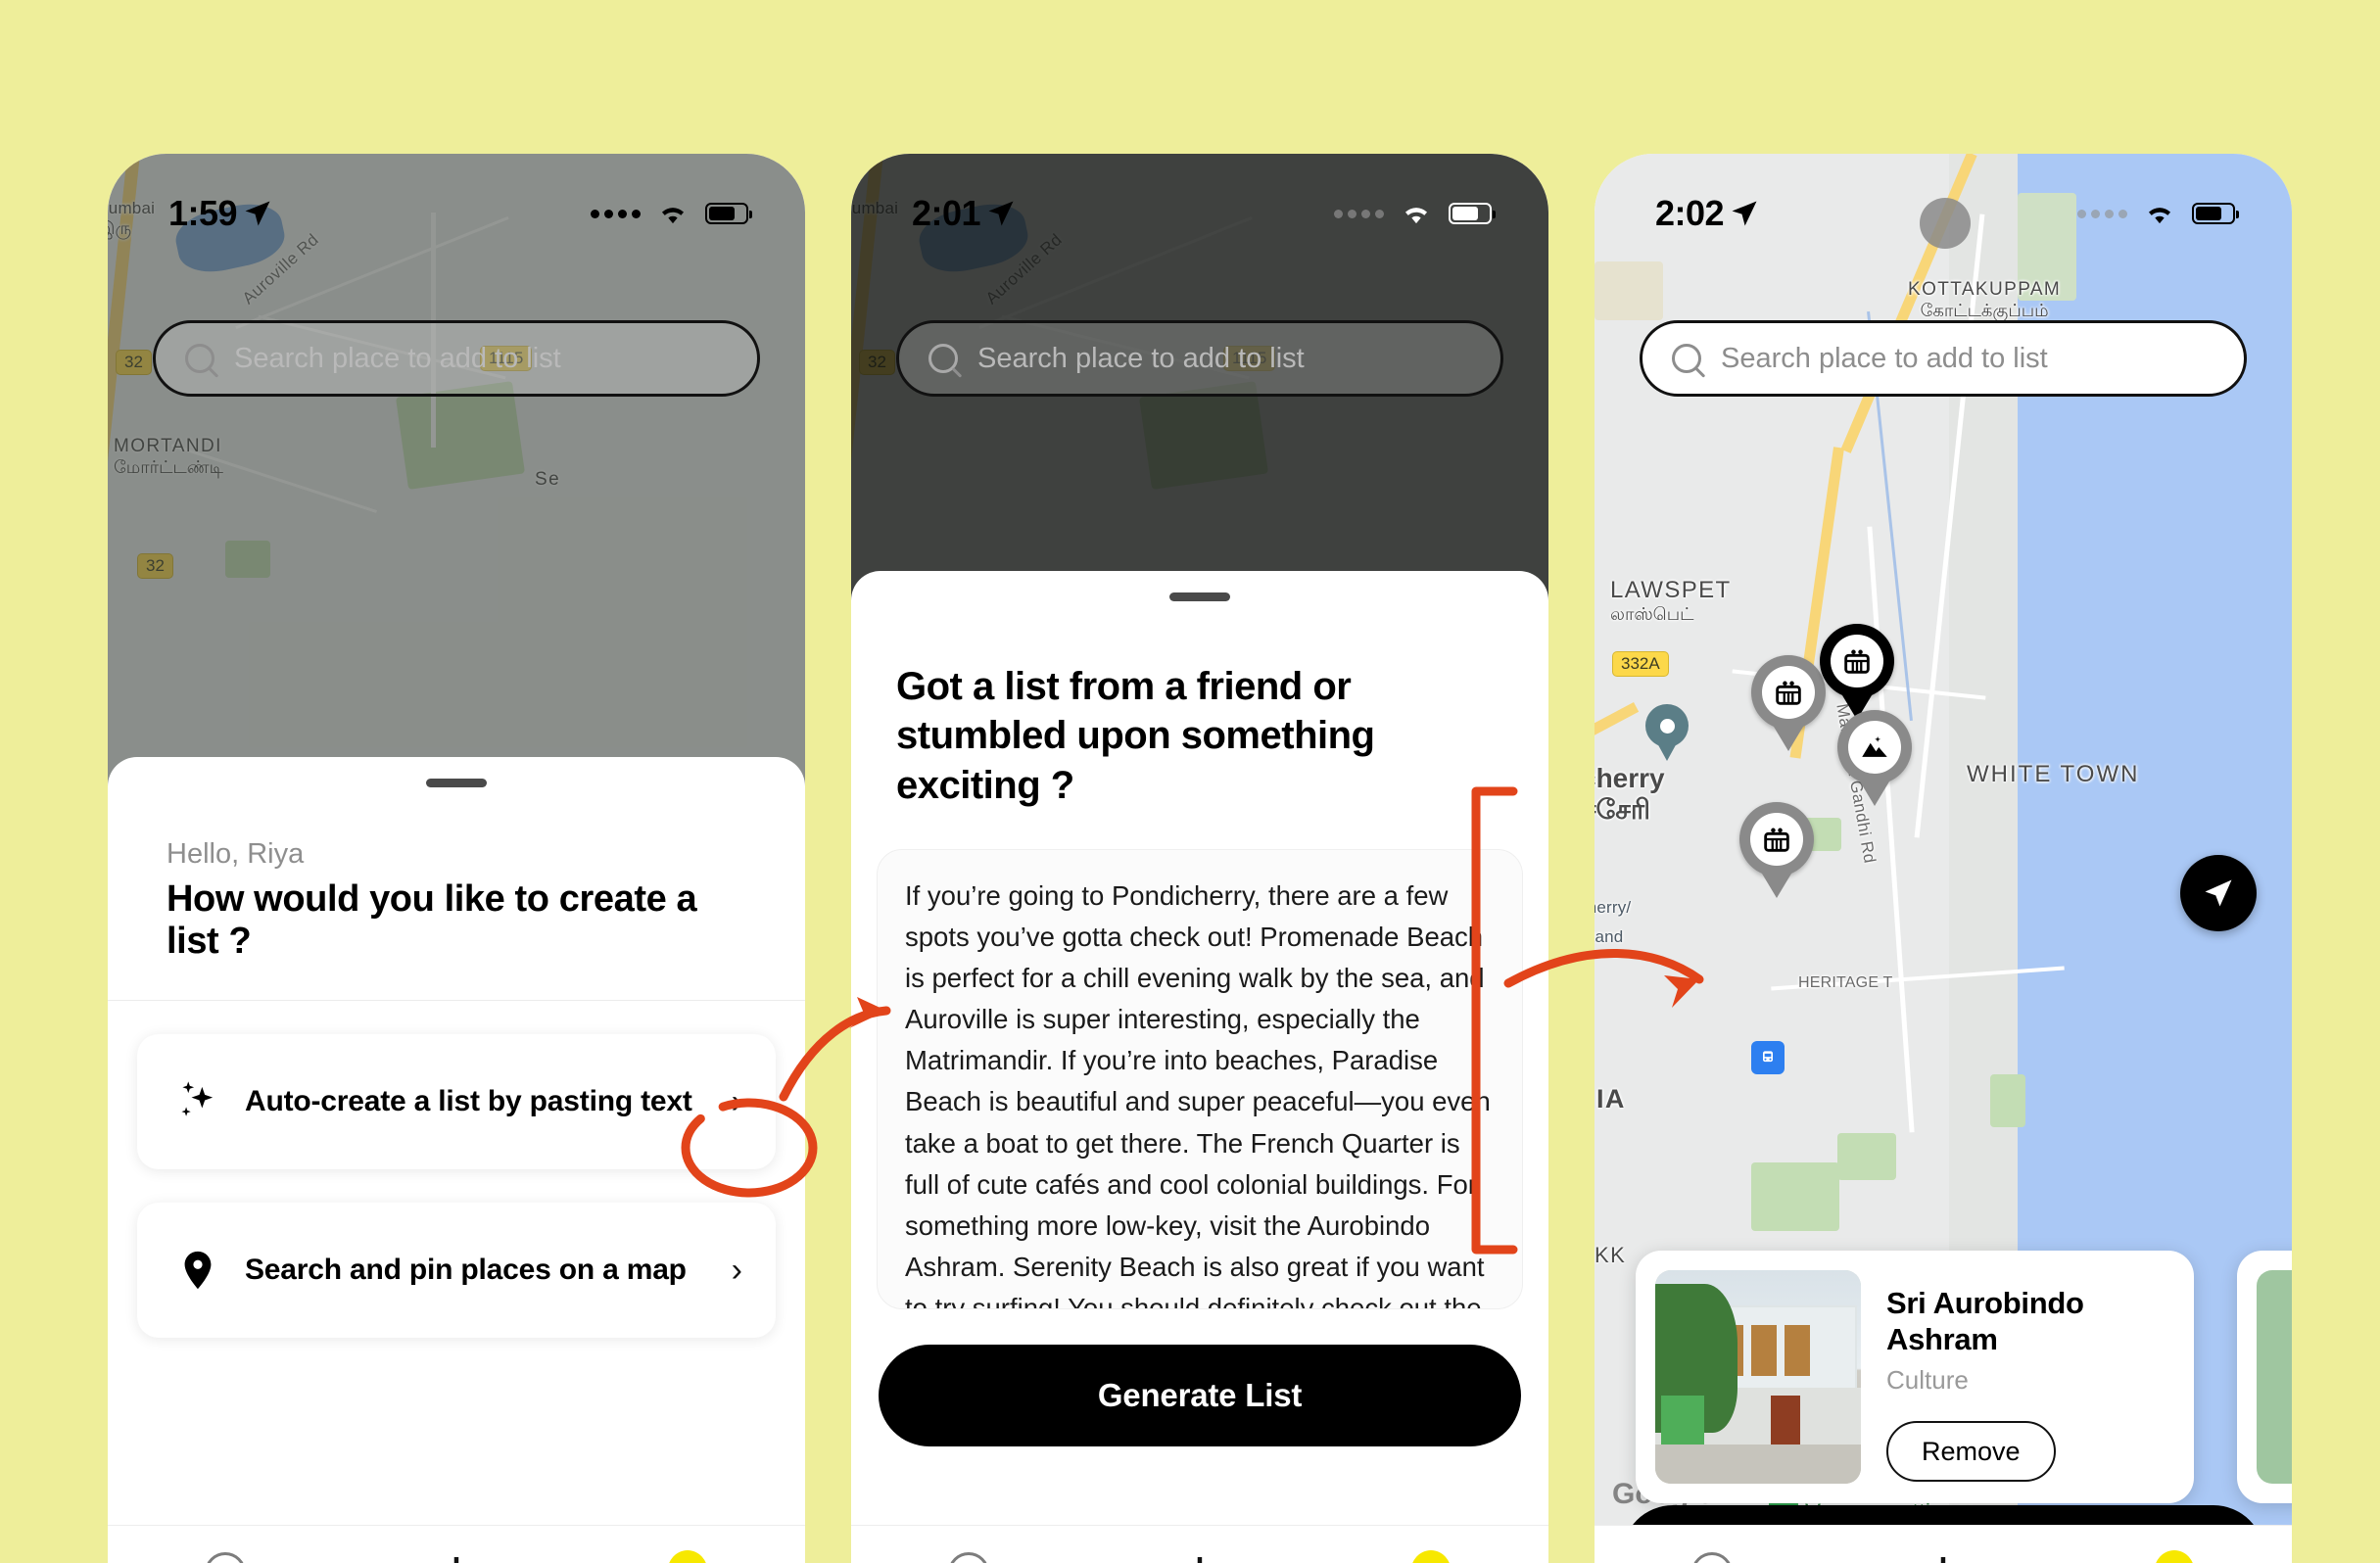  Describe the element at coordinates (1985, 289) in the screenshot. I see `map-label-text: KOTTAKUPPAM` at that location.